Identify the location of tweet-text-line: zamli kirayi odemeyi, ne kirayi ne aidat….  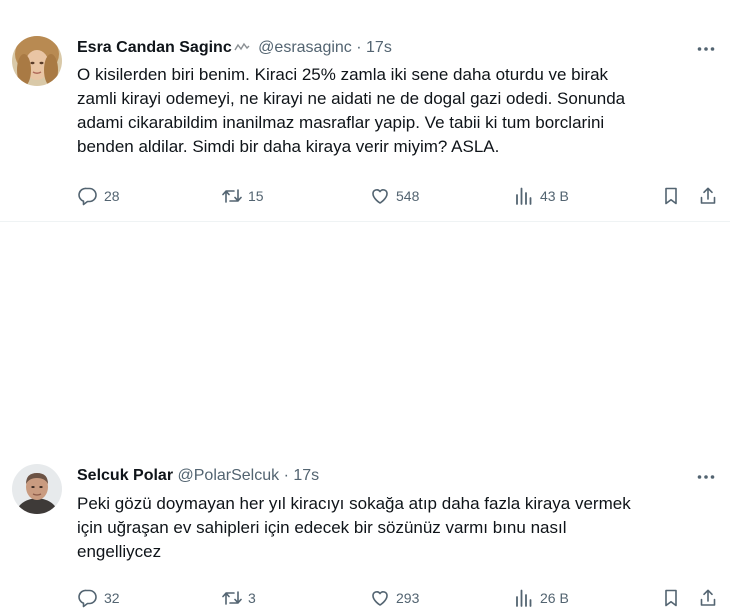
(351, 98).